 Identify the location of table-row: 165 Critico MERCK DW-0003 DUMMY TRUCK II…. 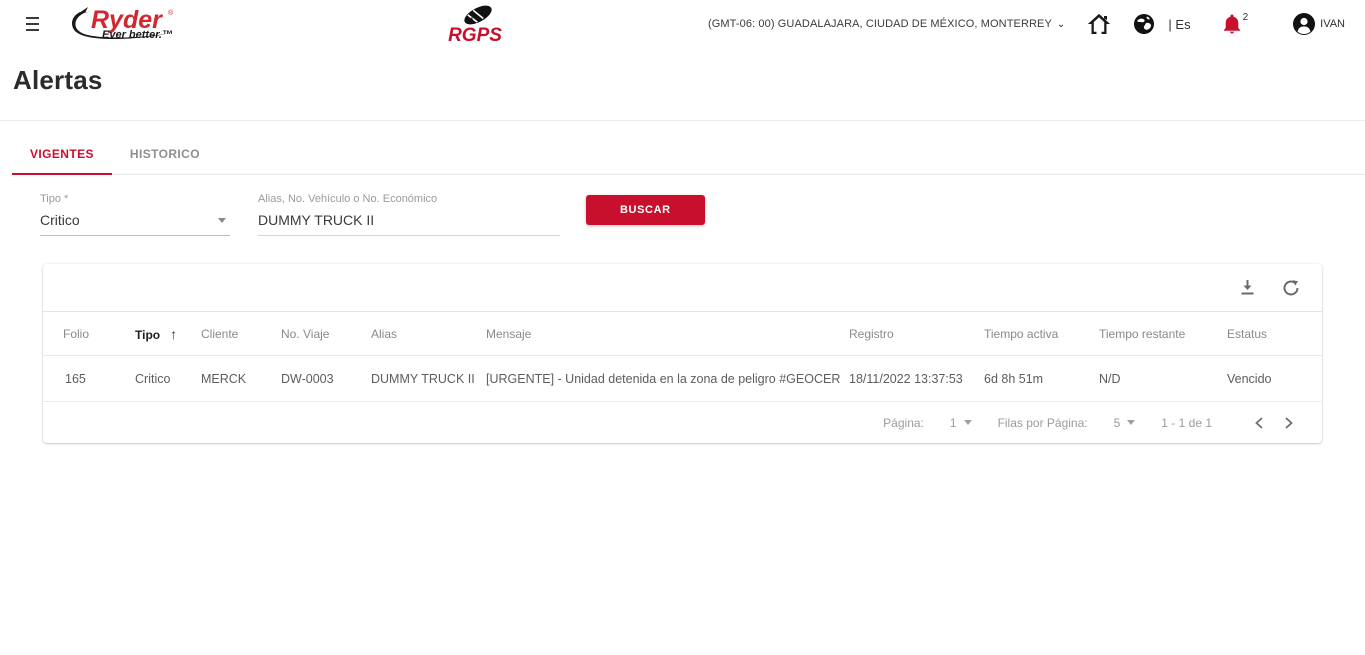
(682, 378).